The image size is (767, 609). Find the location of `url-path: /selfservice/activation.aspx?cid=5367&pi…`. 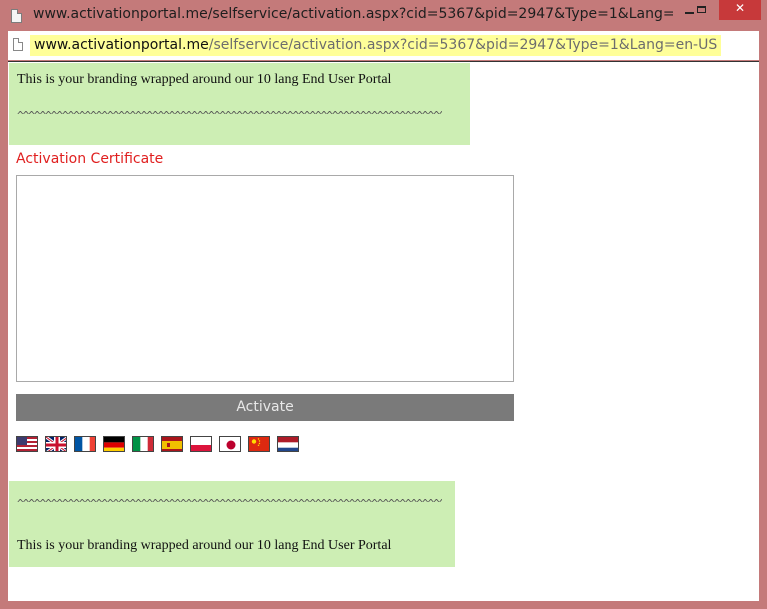

url-path: /selfservice/activation.aspx?cid=5367&pi… is located at coordinates (463, 45).